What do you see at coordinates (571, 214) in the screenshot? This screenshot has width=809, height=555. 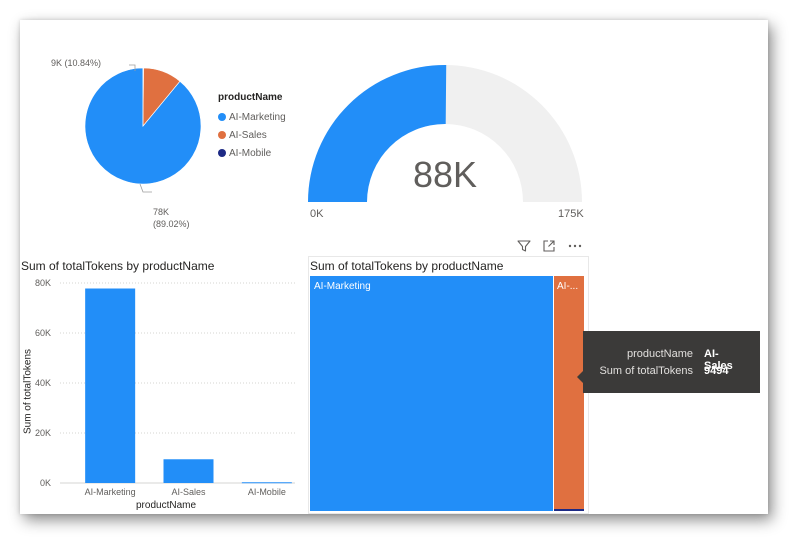 I see `gauge-max-label: 175K` at bounding box center [571, 214].